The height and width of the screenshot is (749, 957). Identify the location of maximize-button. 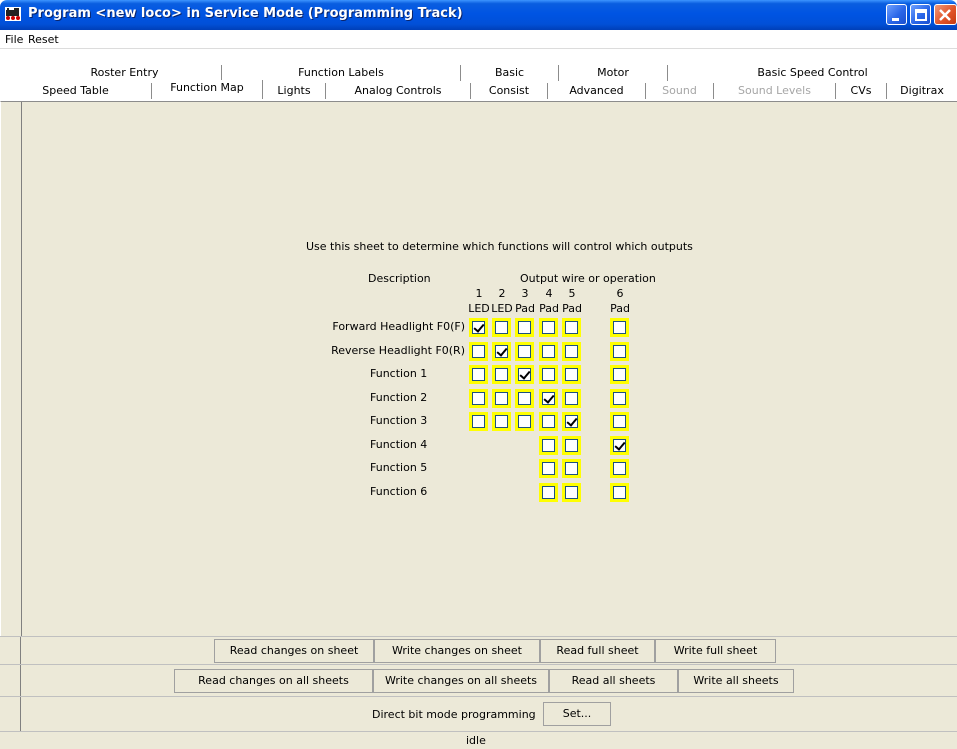
(920, 14).